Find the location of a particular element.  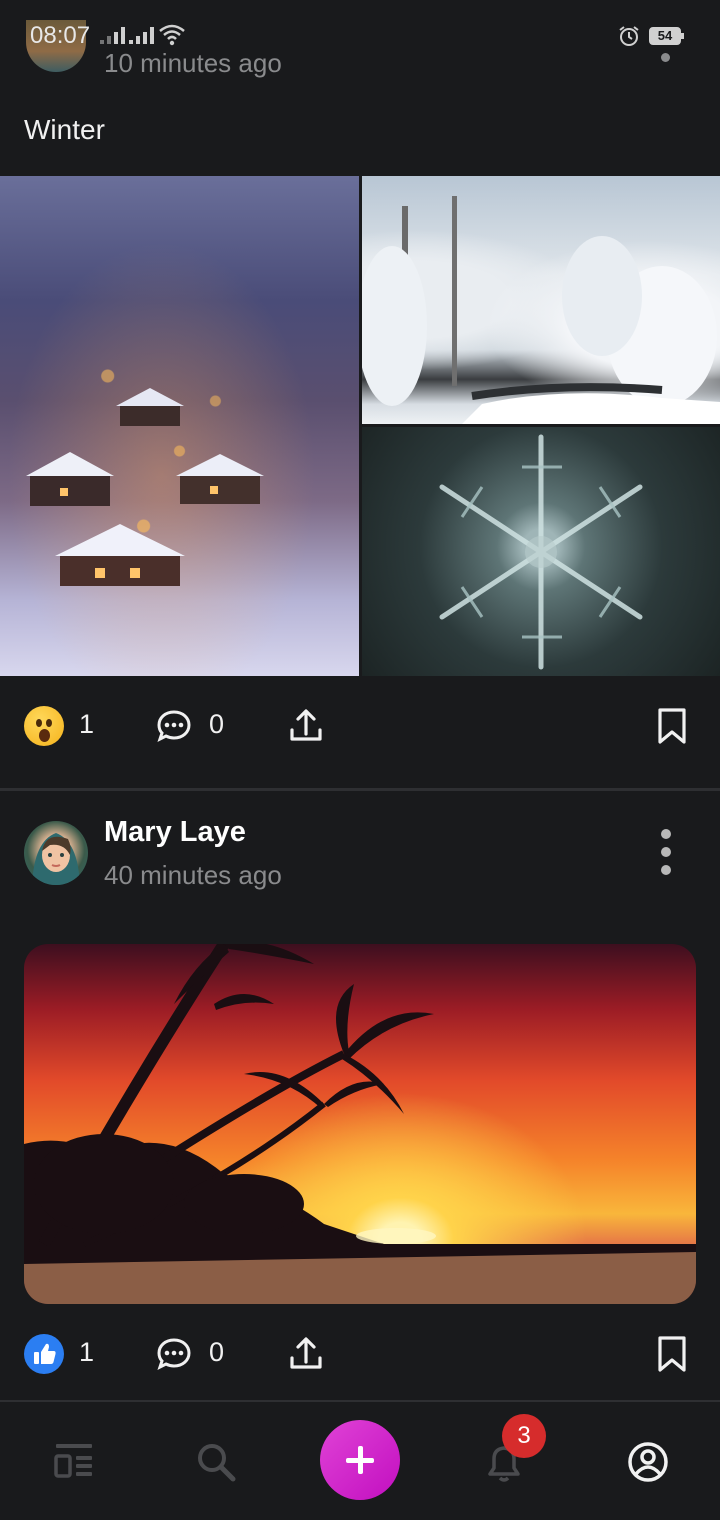

feed-icon is located at coordinates (74, 1462).